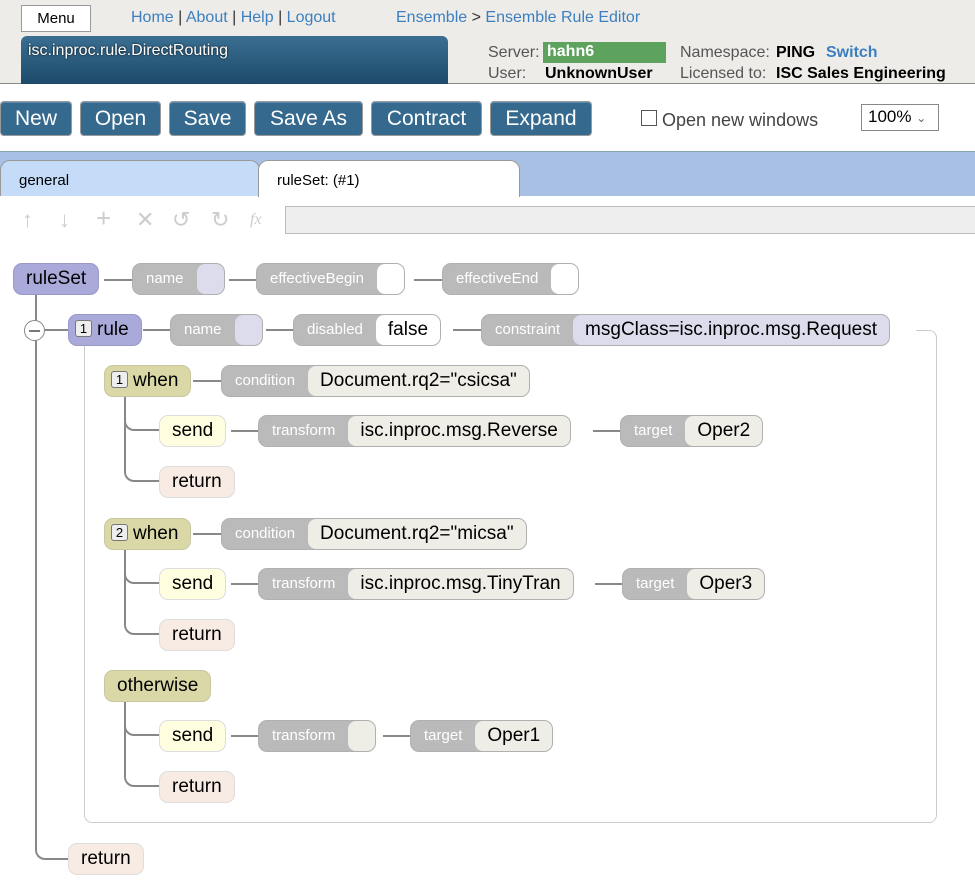  What do you see at coordinates (649, 118) in the screenshot?
I see `open-new-windows-checkbox` at bounding box center [649, 118].